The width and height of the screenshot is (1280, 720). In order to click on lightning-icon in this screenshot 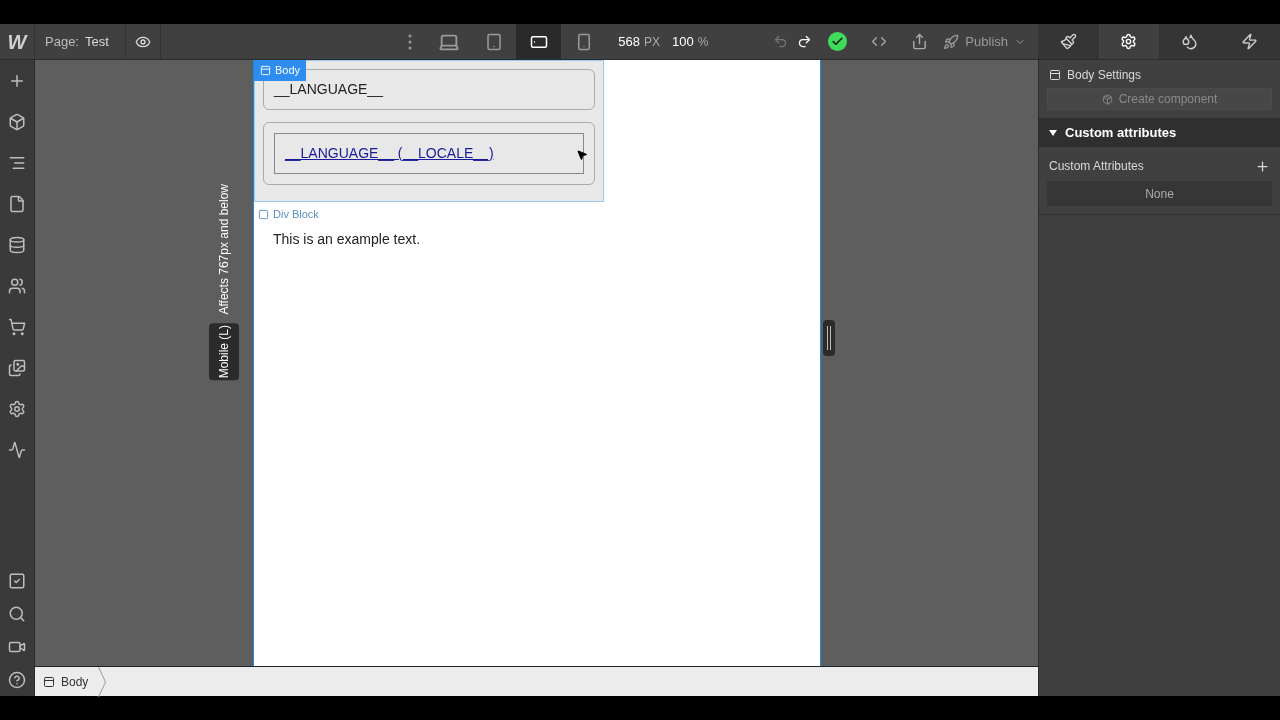, I will do `click(1250, 41)`.